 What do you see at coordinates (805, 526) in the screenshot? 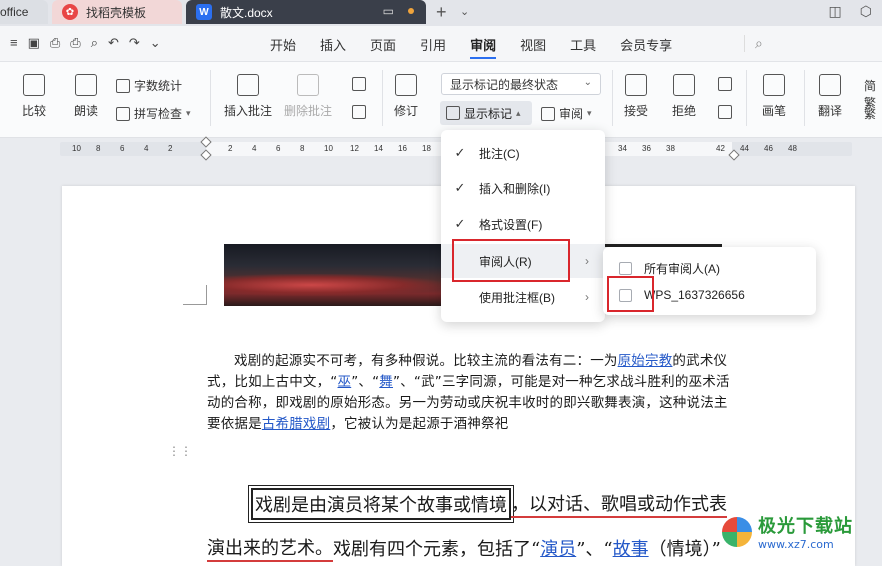
I see `watermark-title: 极光下载站` at bounding box center [805, 526].